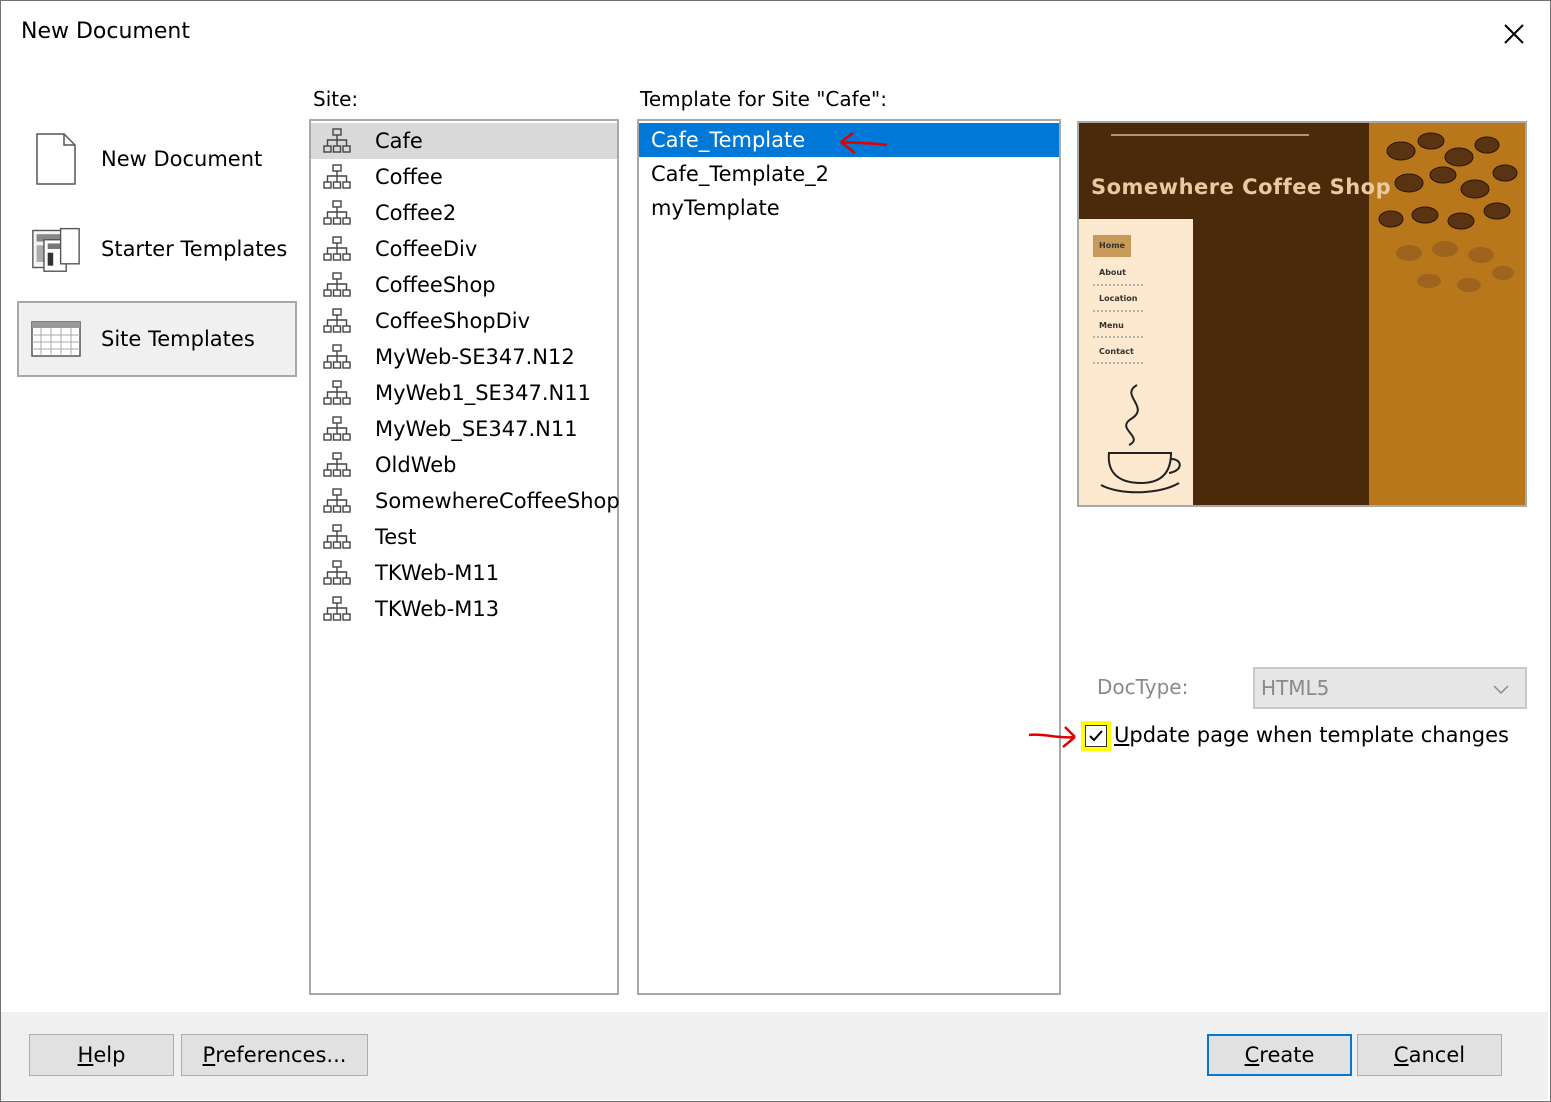  I want to click on help-button: Help, so click(101, 1055).